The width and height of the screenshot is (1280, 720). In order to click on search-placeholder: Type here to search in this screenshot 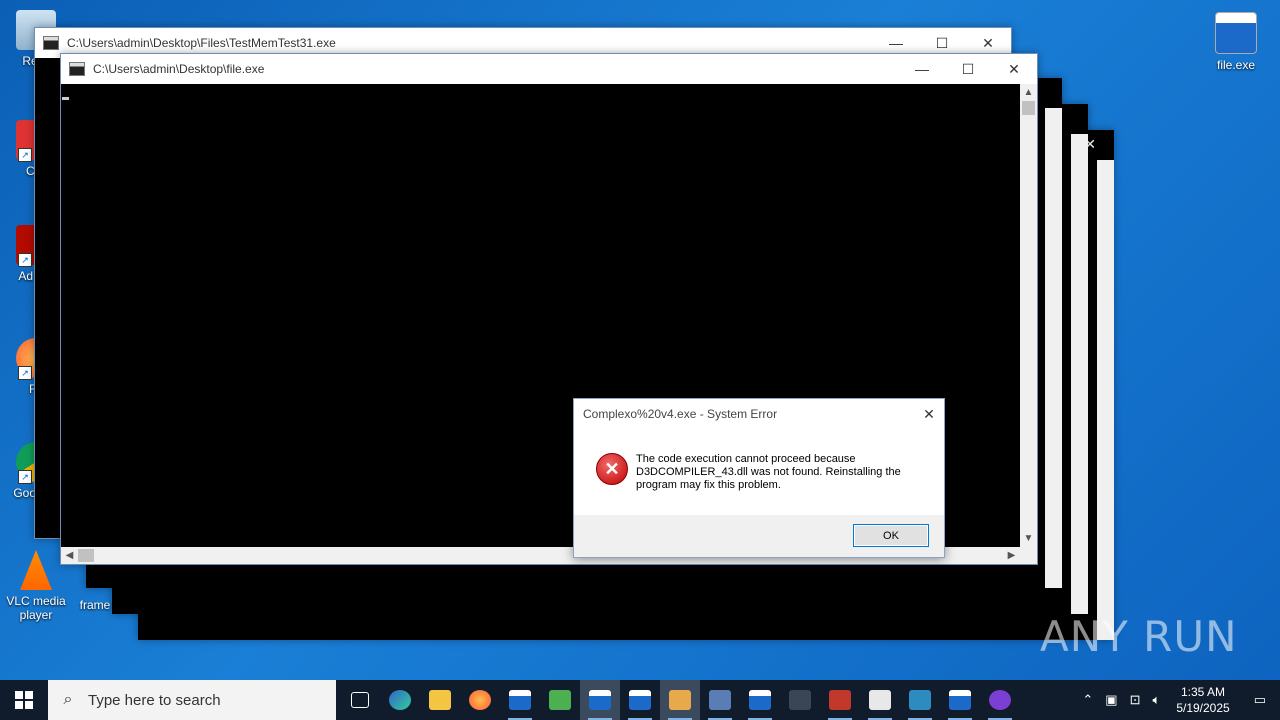, I will do `click(154, 700)`.